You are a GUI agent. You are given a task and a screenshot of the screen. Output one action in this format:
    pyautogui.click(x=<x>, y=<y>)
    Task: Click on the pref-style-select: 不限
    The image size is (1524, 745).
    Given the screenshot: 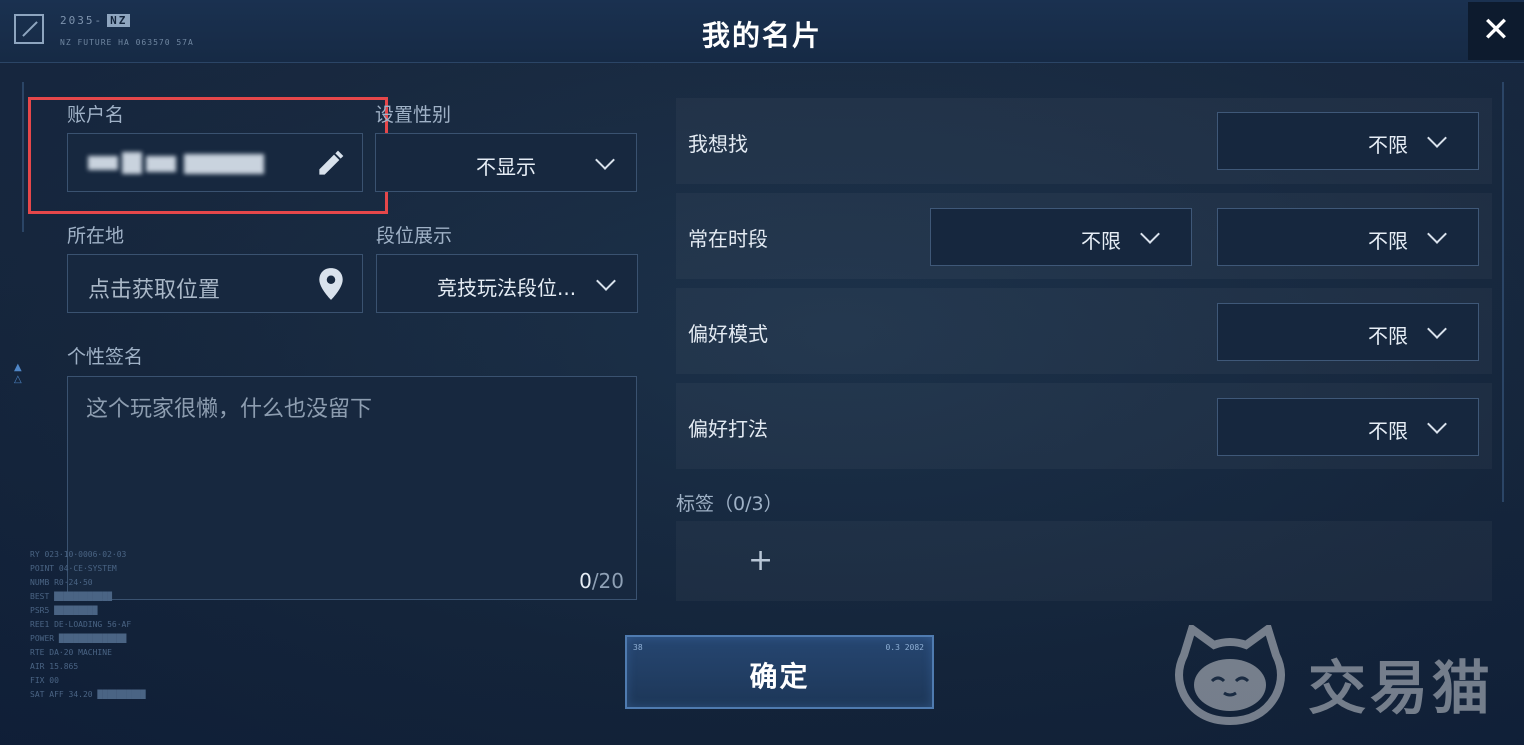 What is the action you would take?
    pyautogui.click(x=1348, y=427)
    